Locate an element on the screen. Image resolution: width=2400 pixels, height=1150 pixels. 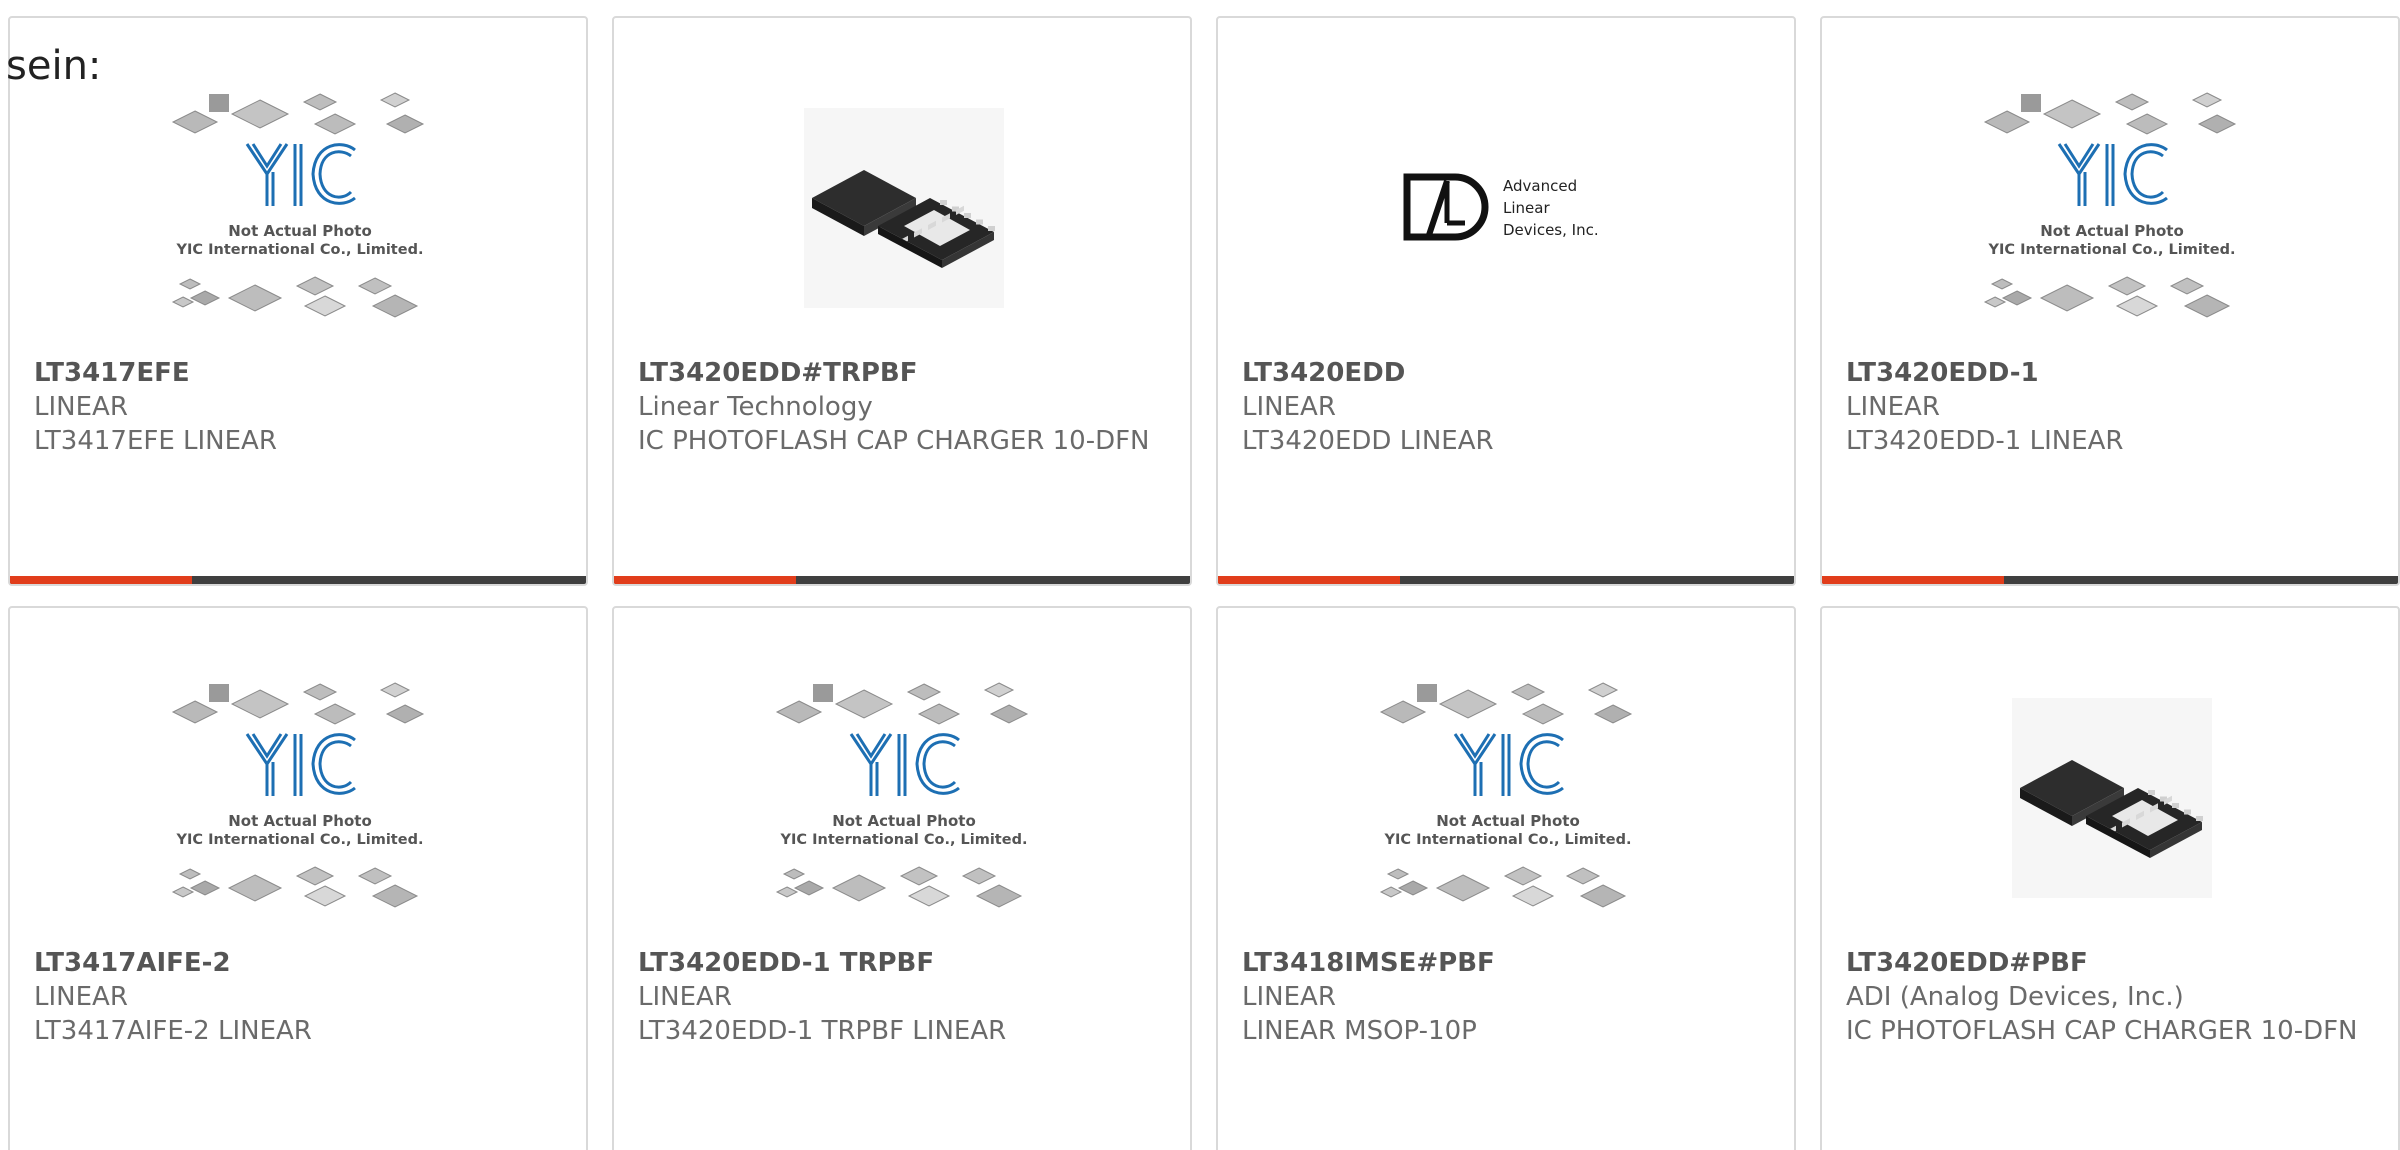
product-info: LT3420EDD LINEAR LT3420EDD LINEAR is located at coordinates (1506, 407).